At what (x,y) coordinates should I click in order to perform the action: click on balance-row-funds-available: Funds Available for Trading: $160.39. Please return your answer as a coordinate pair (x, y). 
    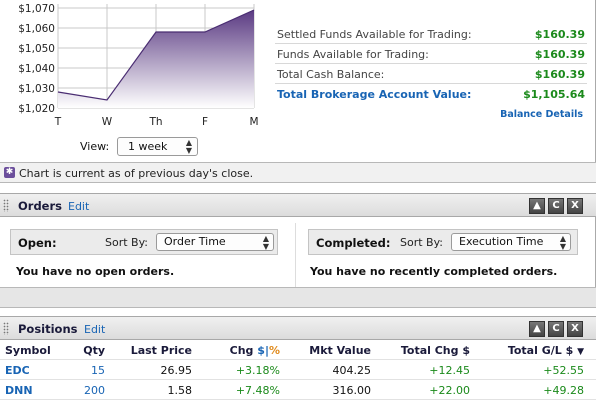
    Looking at the image, I should click on (431, 54).